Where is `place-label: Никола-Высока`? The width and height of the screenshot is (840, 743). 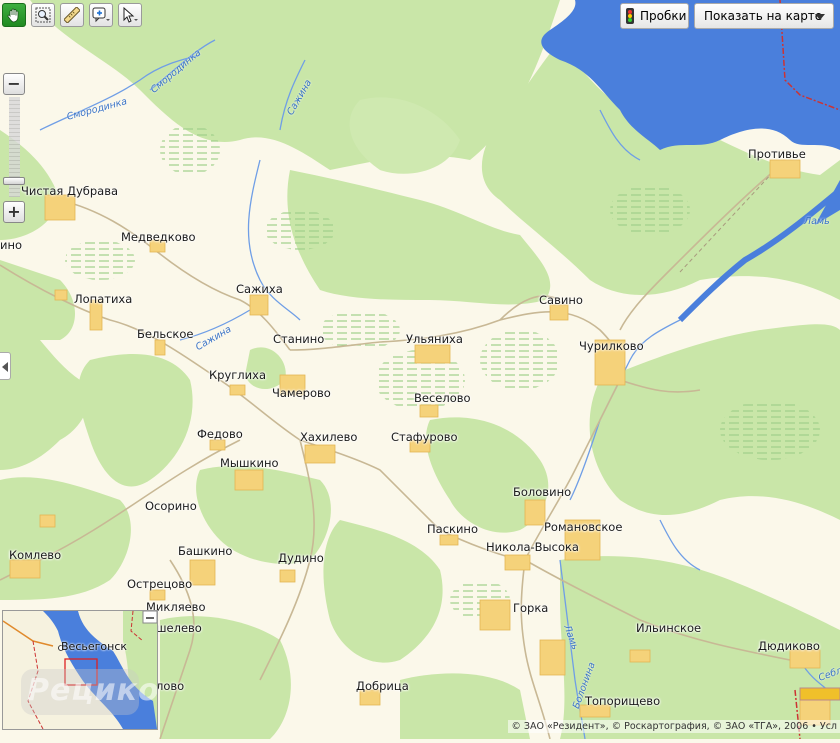 place-label: Никола-Высока is located at coordinates (532, 547).